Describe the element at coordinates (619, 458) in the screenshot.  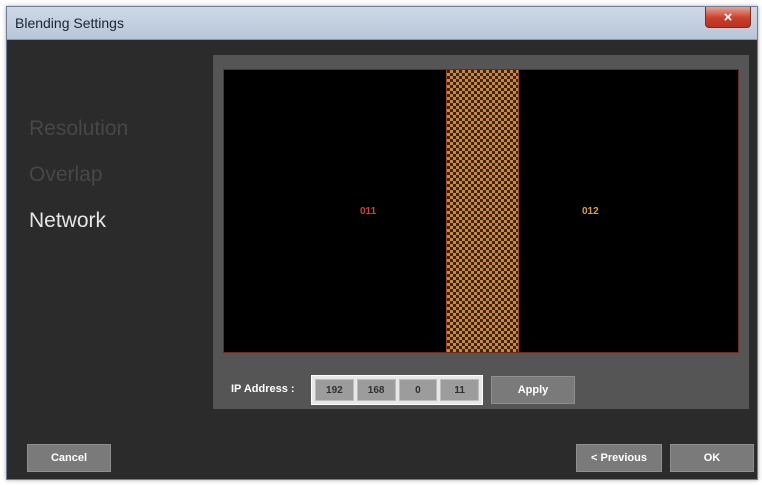
I see `previous-button: < Previous` at that location.